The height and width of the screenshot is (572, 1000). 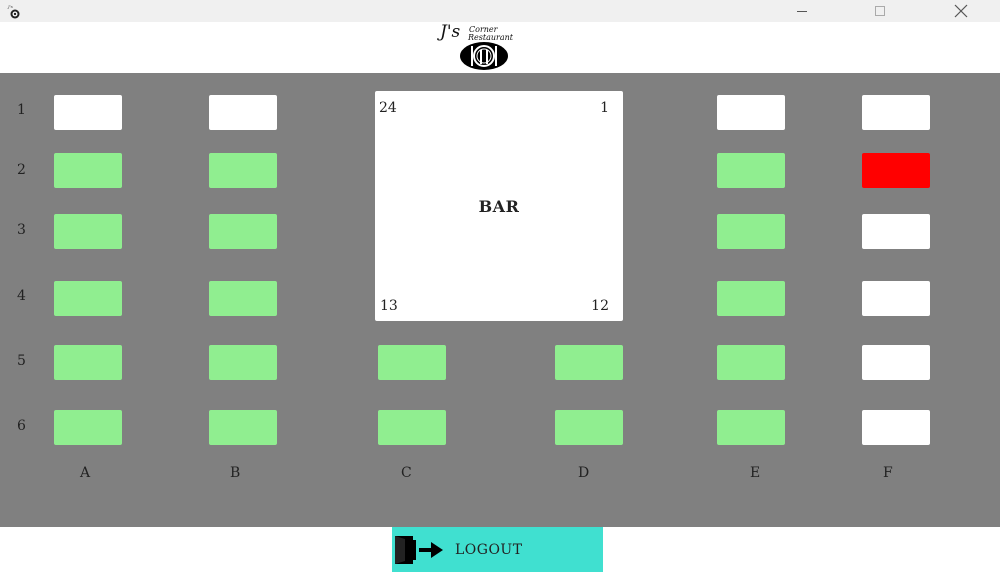 What do you see at coordinates (896, 231) in the screenshot?
I see `table-f3` at bounding box center [896, 231].